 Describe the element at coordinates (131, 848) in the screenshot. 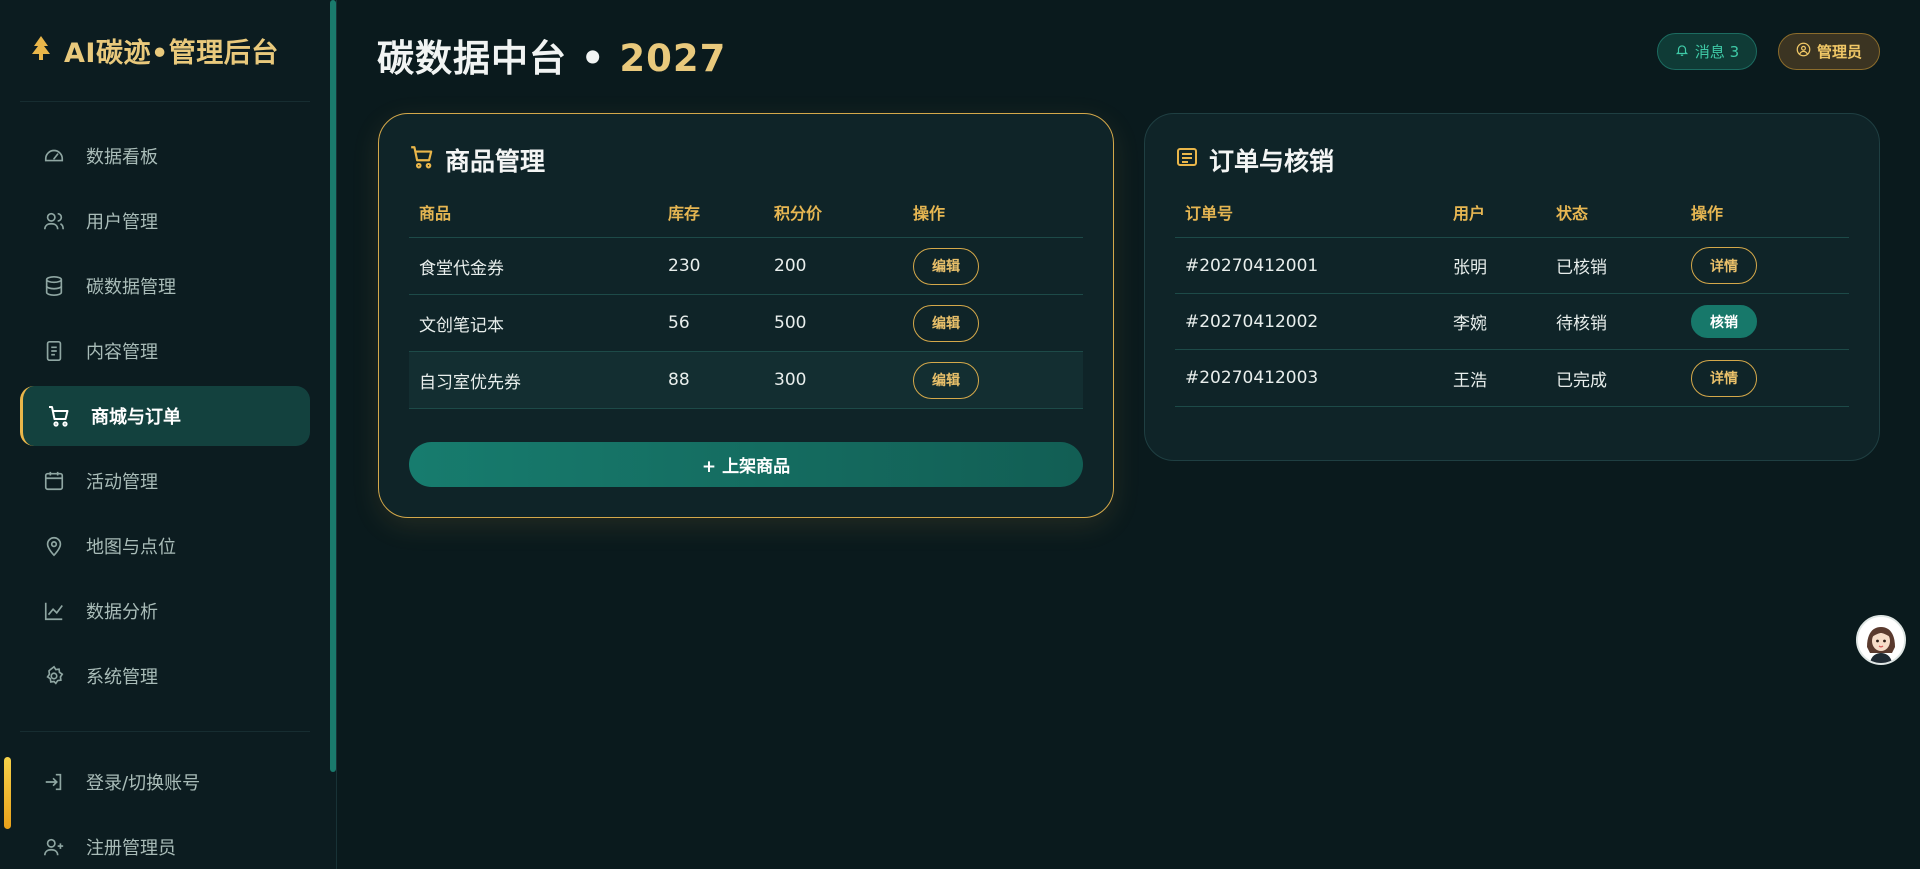

I see `nav-label: 注册管理员` at that location.